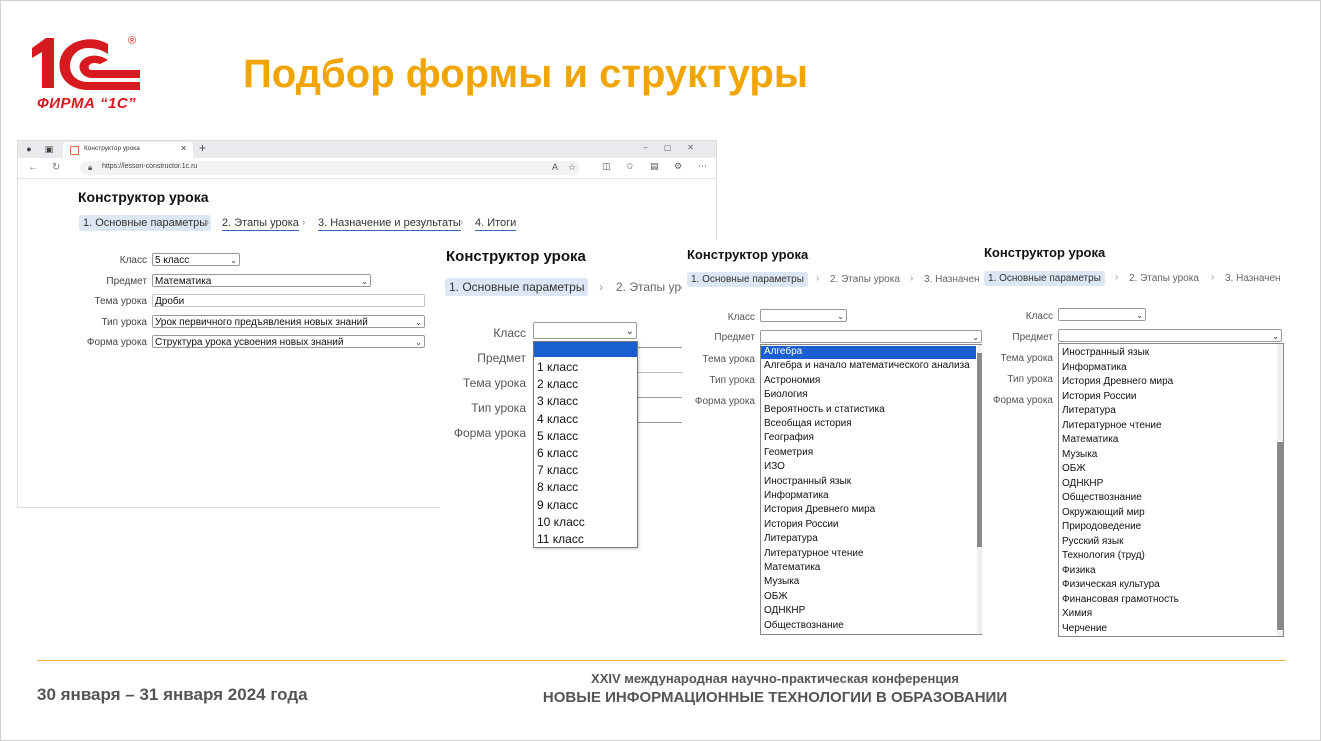 The image size is (1321, 741). Describe the element at coordinates (557, 453) in the screenshot. I see `panel2-class-option: 6 класс` at that location.